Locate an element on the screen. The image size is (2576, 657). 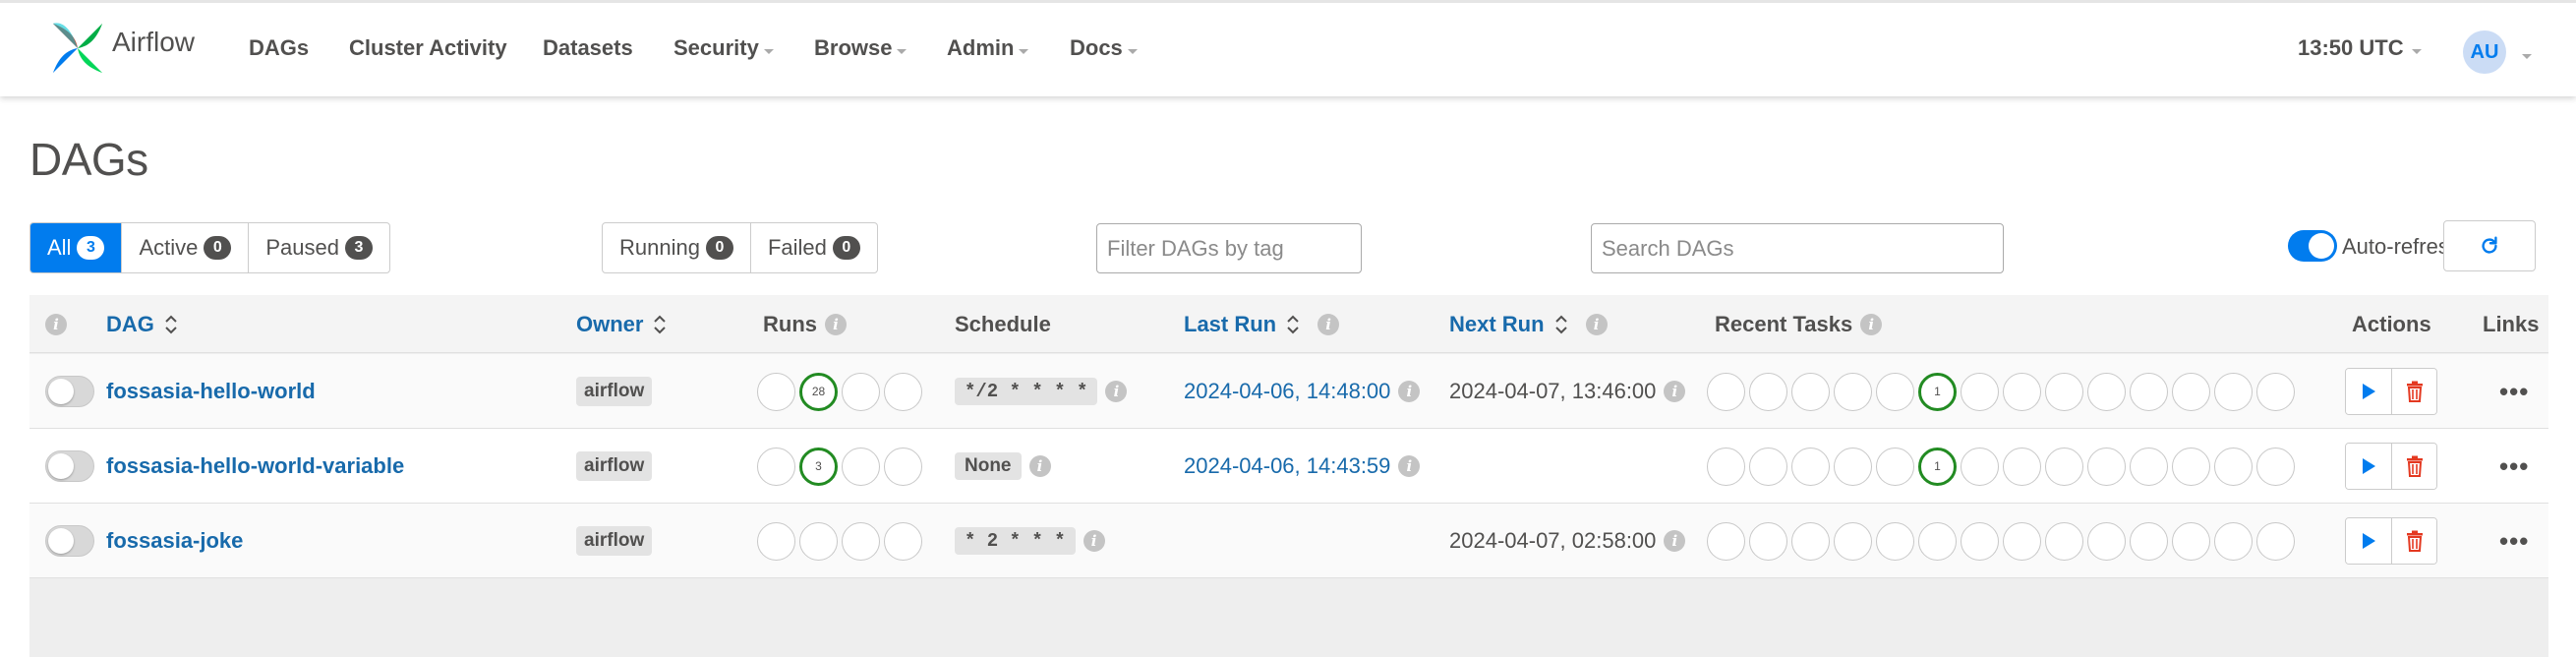
header-last-run: Last Run i is located at coordinates (1262, 324).